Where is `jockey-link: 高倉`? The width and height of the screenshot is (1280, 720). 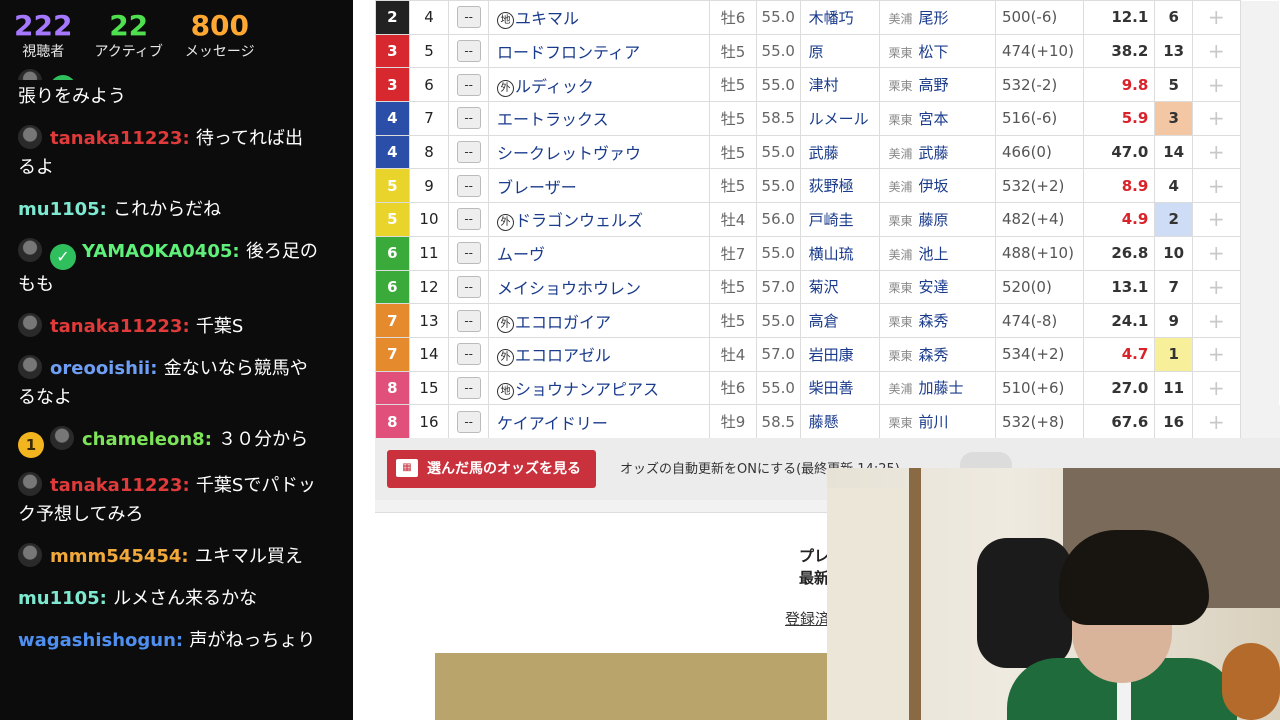 jockey-link: 高倉 is located at coordinates (840, 320).